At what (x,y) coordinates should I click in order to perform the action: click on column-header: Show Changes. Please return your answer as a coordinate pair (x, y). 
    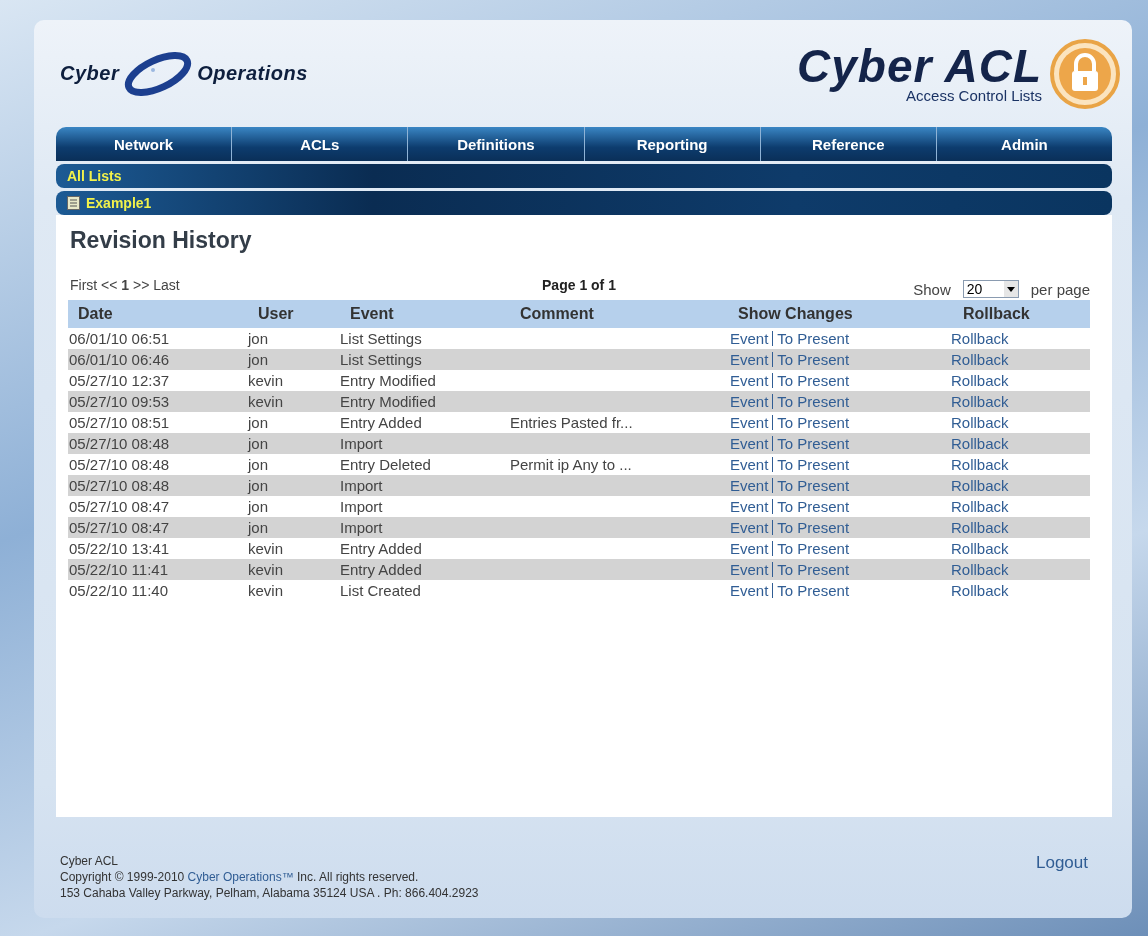
    Looking at the image, I should click on (795, 314).